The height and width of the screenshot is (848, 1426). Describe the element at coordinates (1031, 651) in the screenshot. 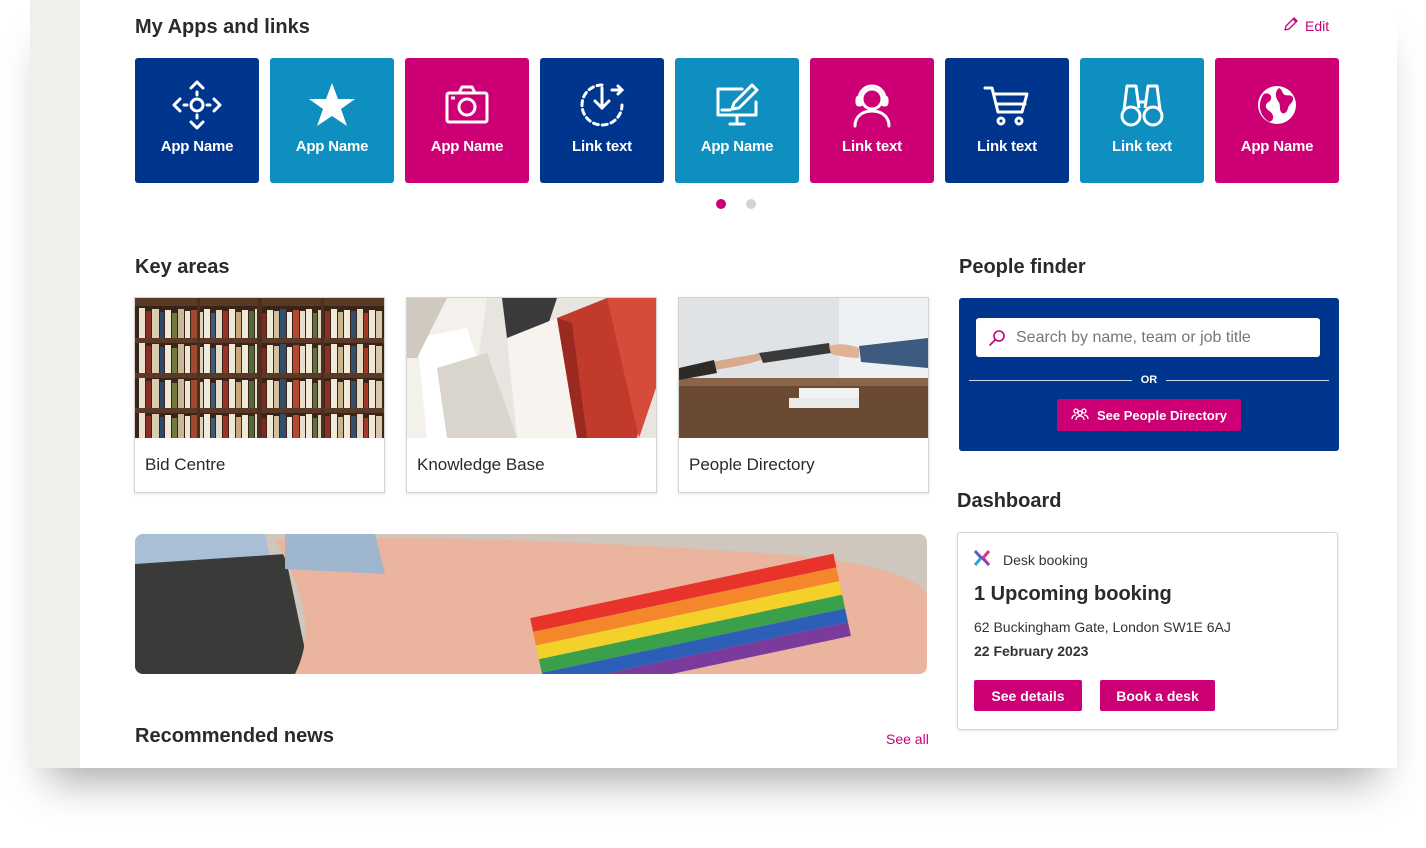

I see `booking-date: 22 February 2023` at that location.